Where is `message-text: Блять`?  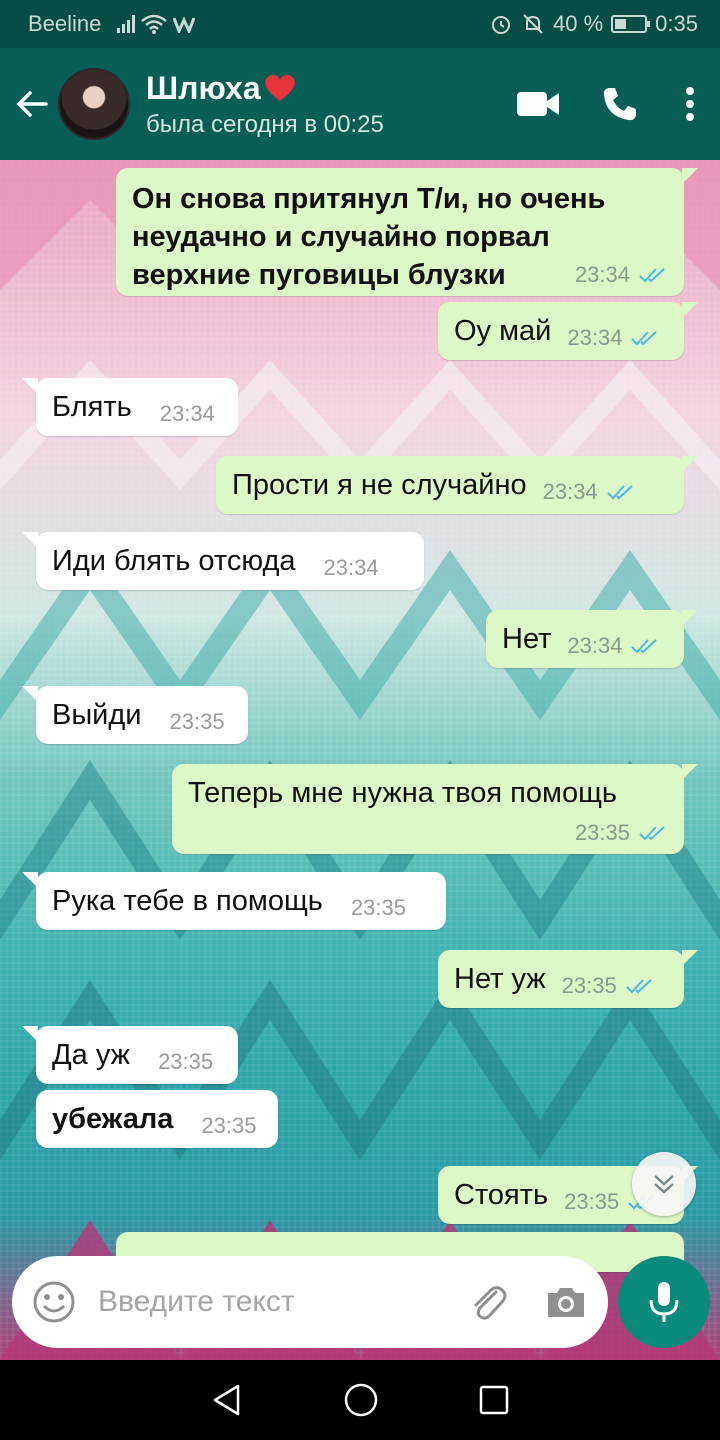 message-text: Блять is located at coordinates (92, 407).